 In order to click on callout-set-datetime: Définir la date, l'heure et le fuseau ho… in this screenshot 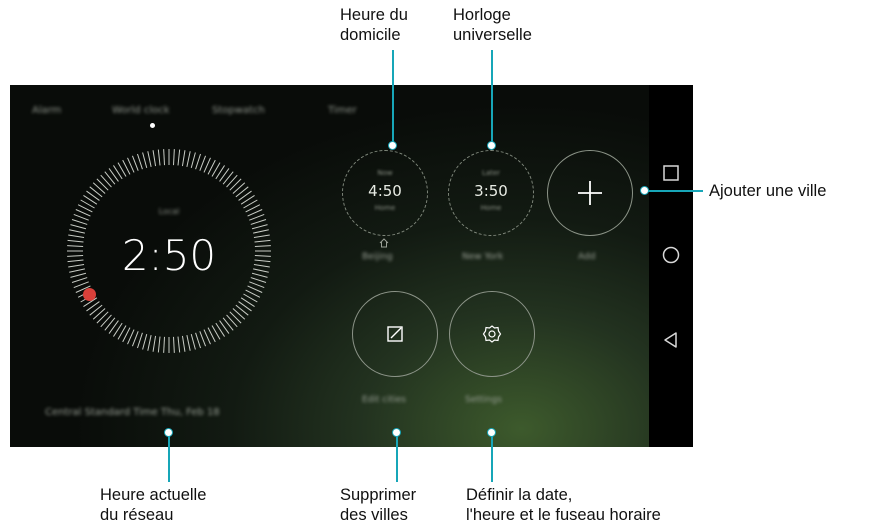, I will do `click(563, 505)`.